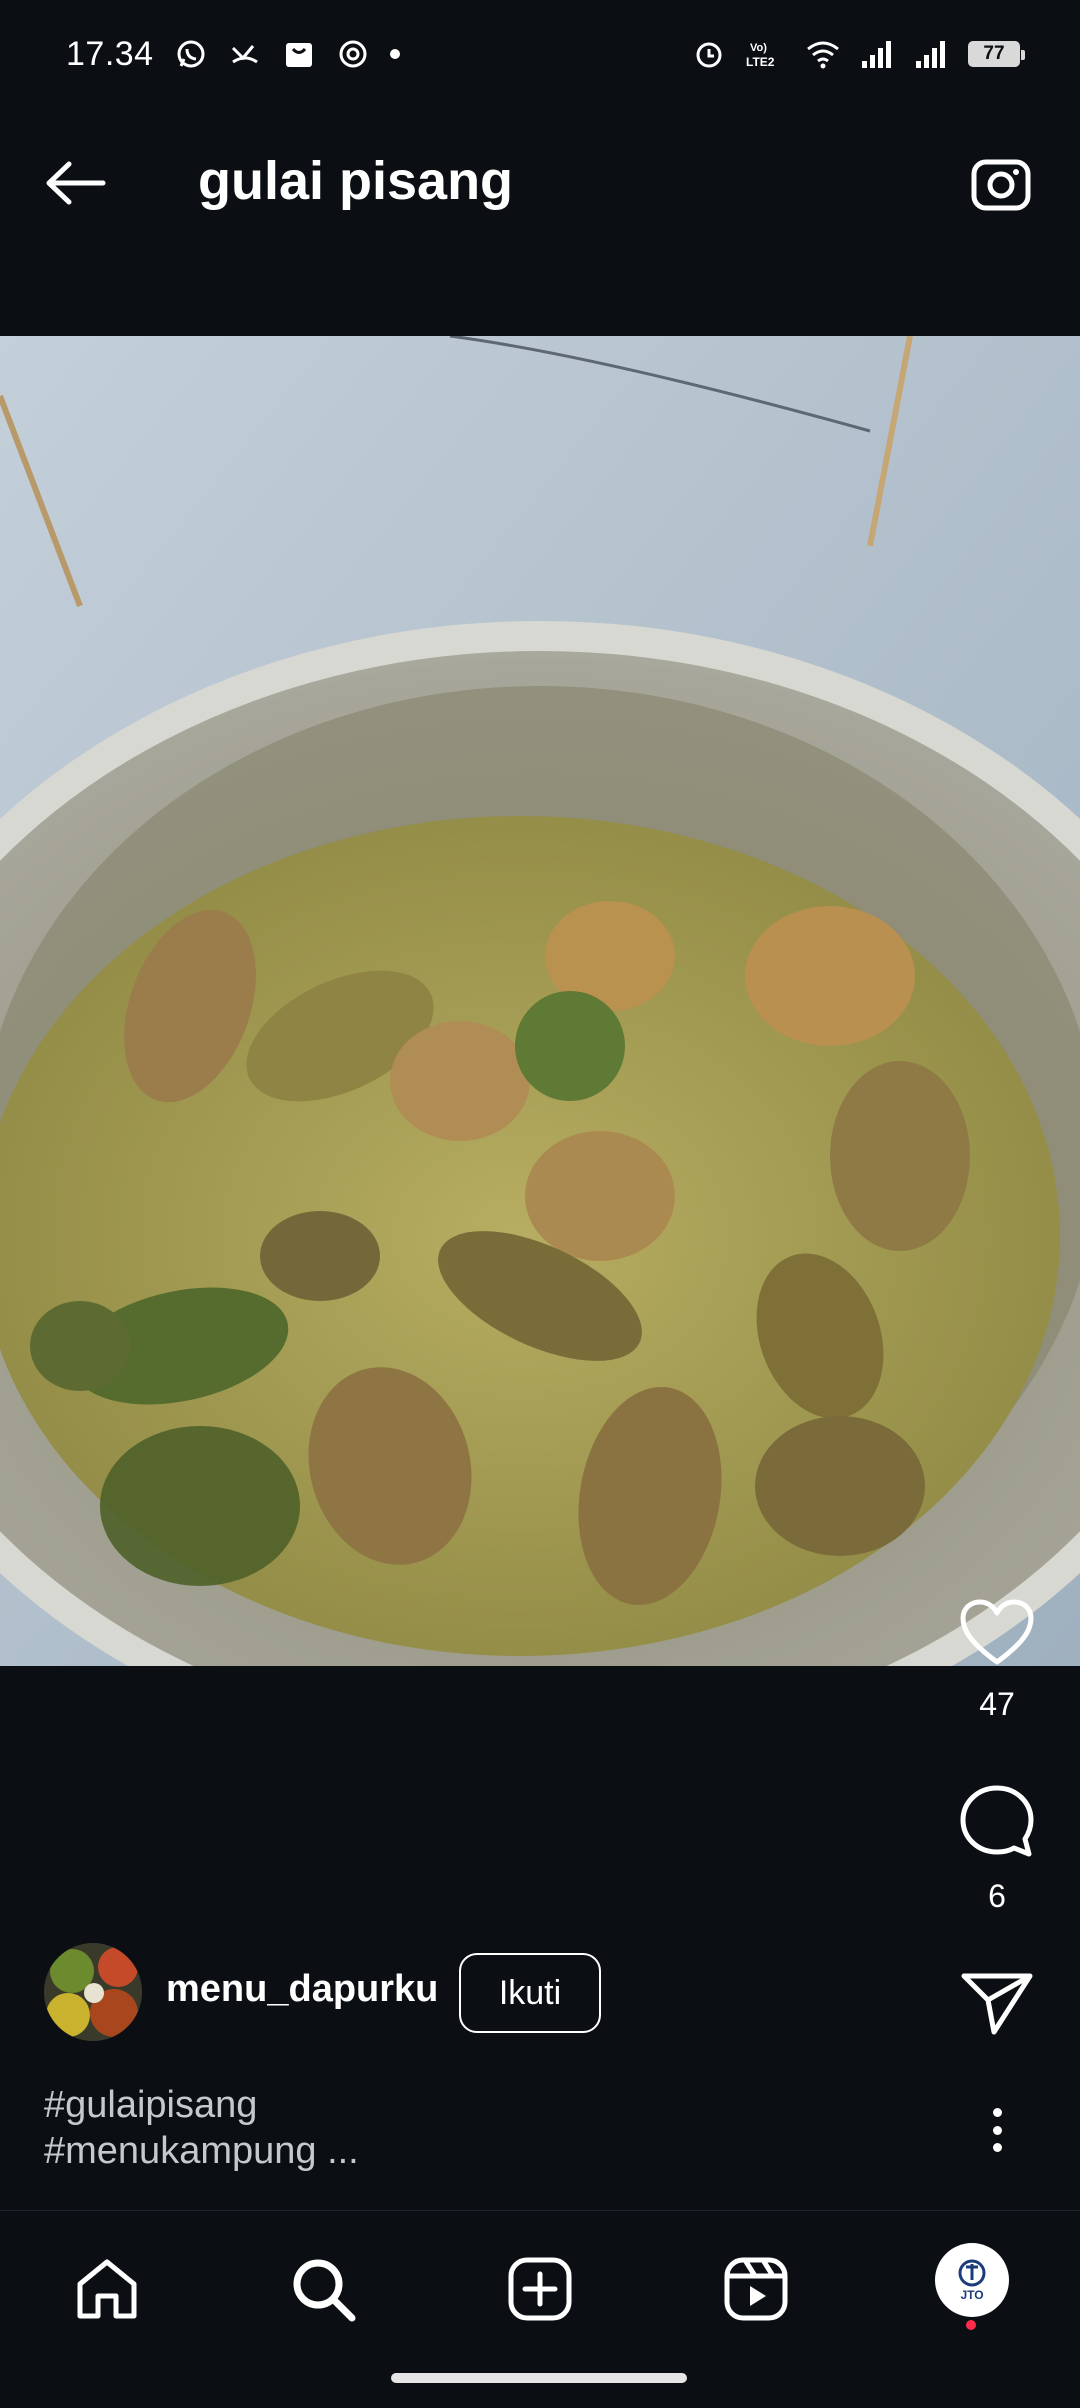 This screenshot has width=1080, height=2408. What do you see at coordinates (709, 54) in the screenshot?
I see `alarm-icon` at bounding box center [709, 54].